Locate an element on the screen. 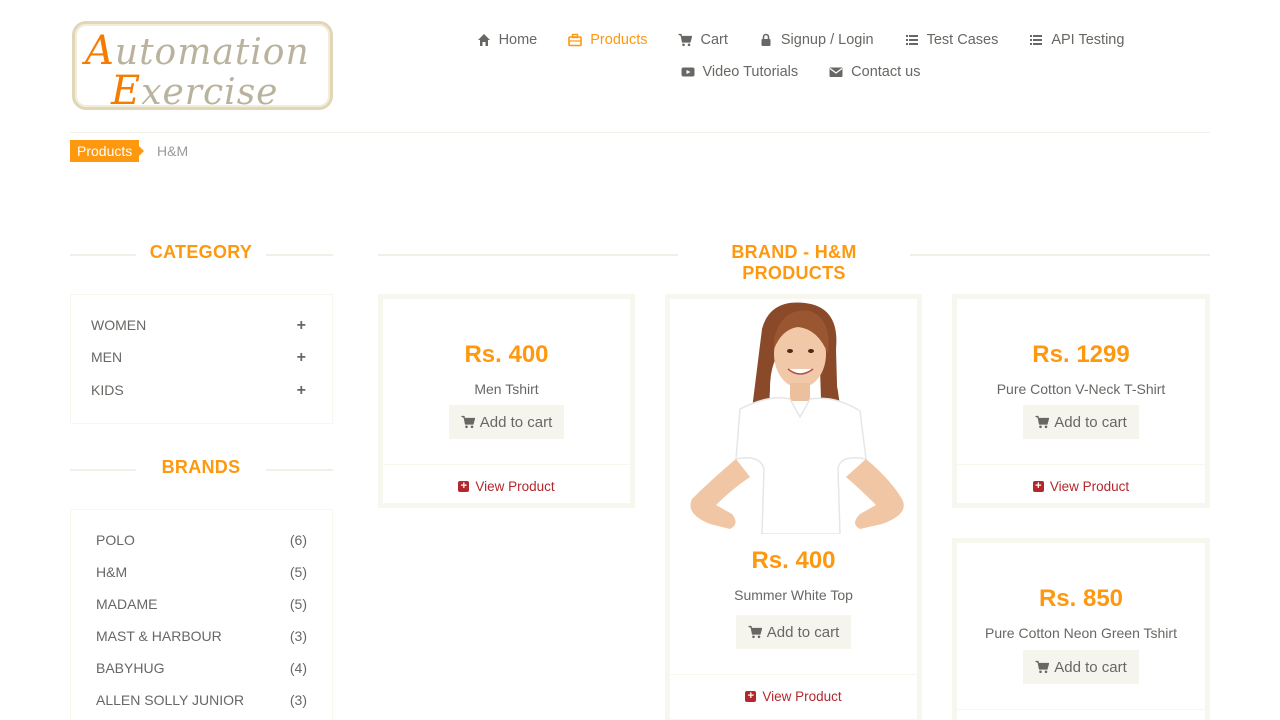 Image resolution: width=1280 pixels, height=720 pixels. breadcrumb-products: Products is located at coordinates (107, 151).